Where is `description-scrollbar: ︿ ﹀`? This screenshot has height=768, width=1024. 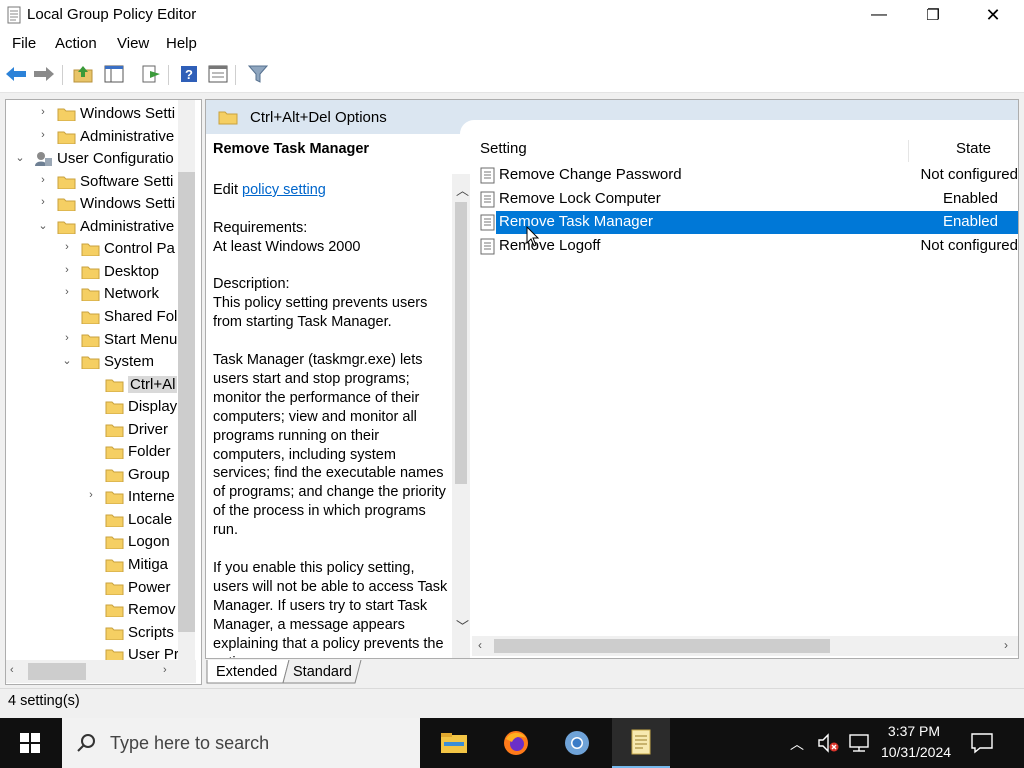 description-scrollbar: ︿ ﹀ is located at coordinates (461, 416).